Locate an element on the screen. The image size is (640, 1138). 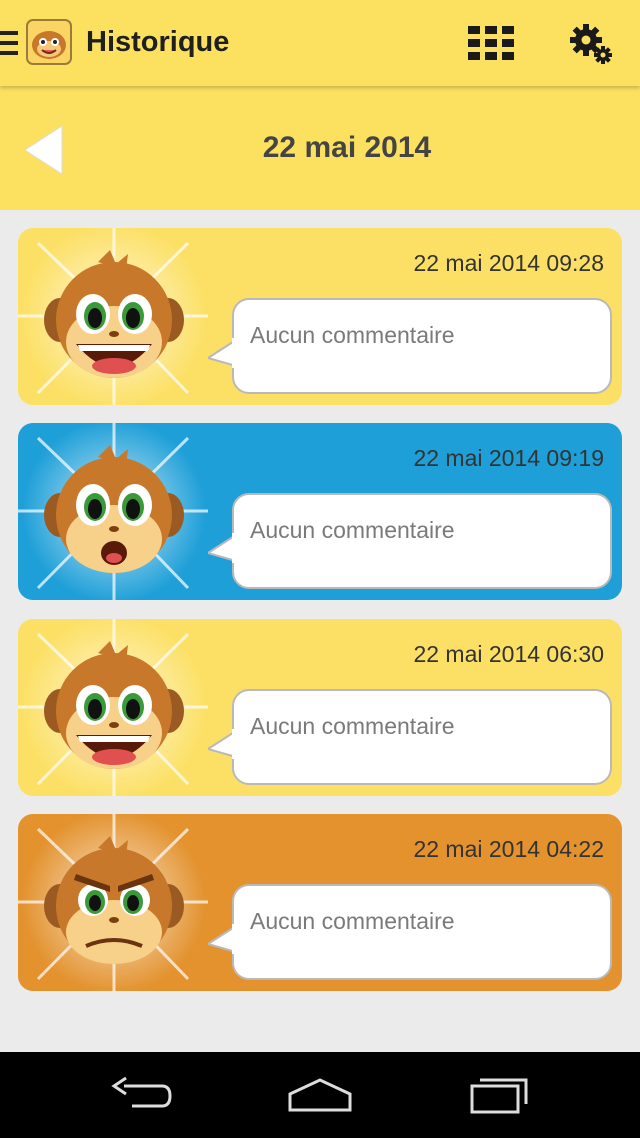
monkey-shocked-icon is located at coordinates (114, 509).